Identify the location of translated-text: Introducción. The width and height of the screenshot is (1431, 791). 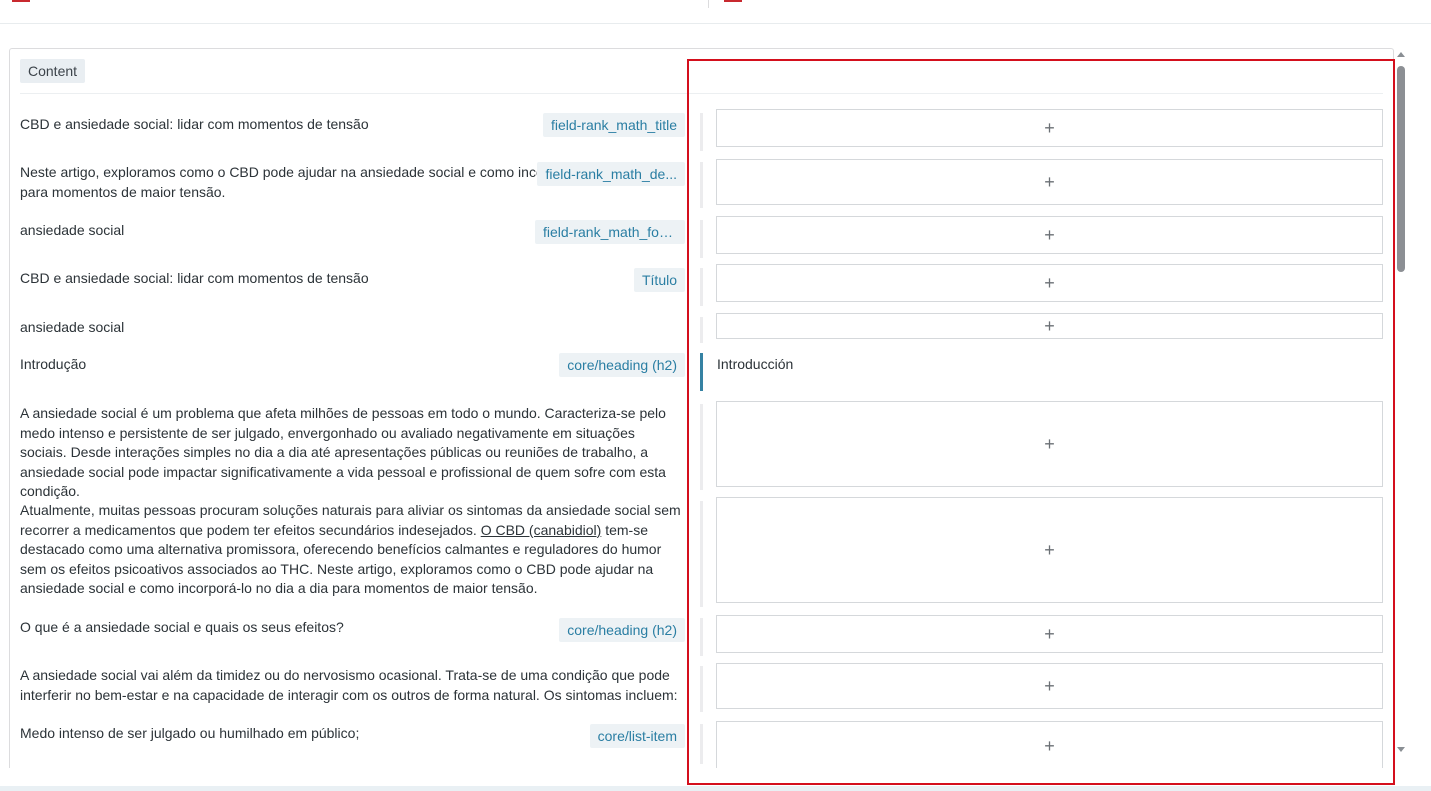
(755, 365).